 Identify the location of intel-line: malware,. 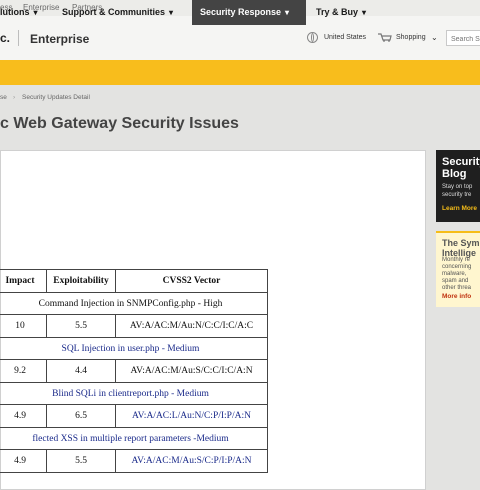
(454, 274).